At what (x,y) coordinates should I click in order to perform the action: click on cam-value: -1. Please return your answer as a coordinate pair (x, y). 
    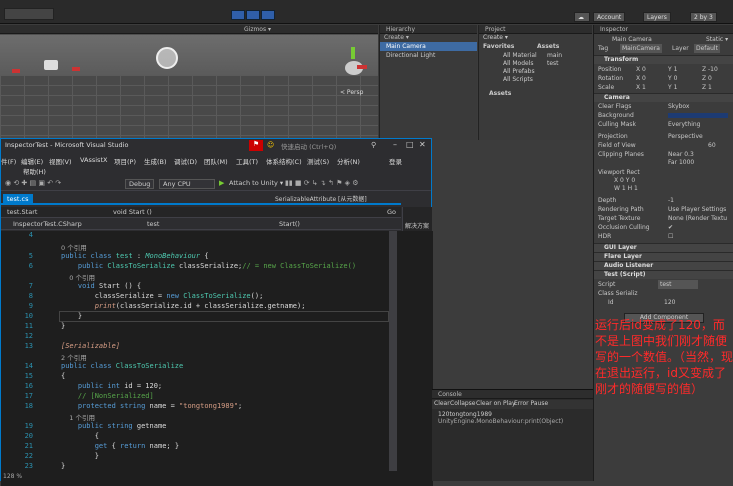
    Looking at the image, I should click on (671, 200).